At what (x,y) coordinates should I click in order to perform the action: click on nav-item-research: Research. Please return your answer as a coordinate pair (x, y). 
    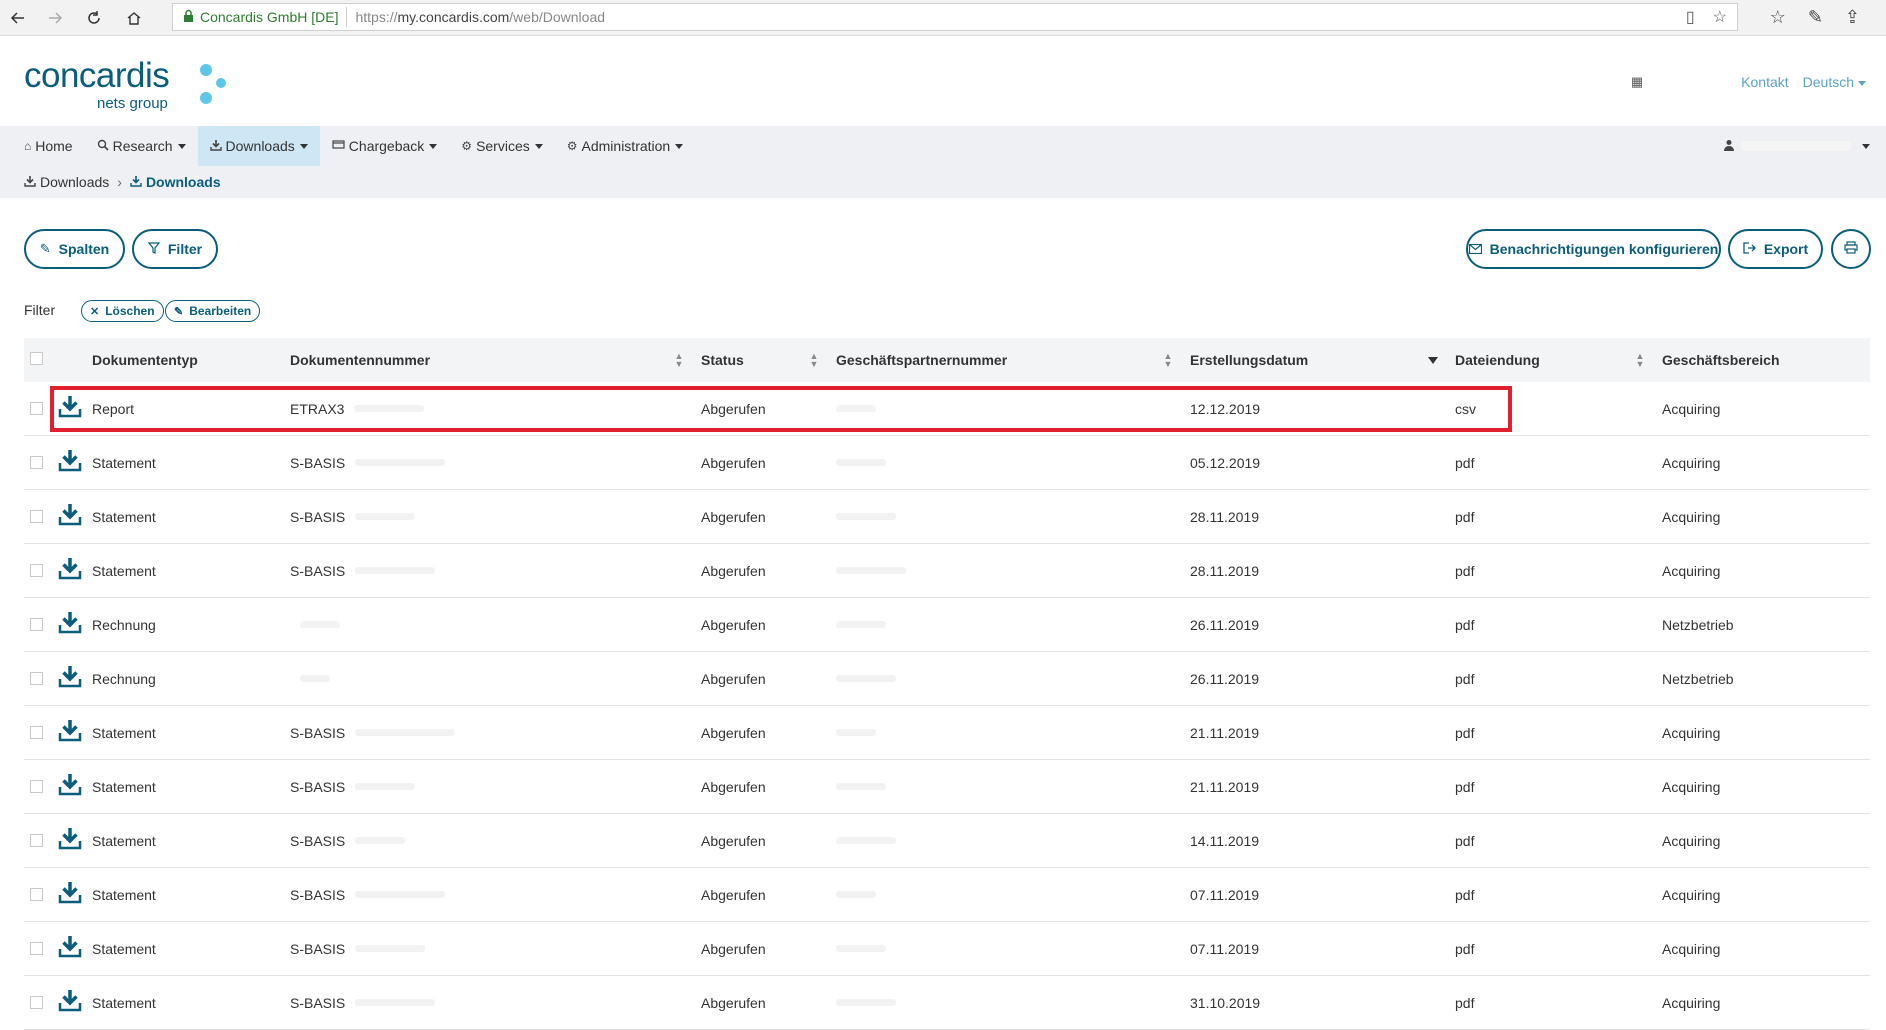
    Looking at the image, I should click on (141, 146).